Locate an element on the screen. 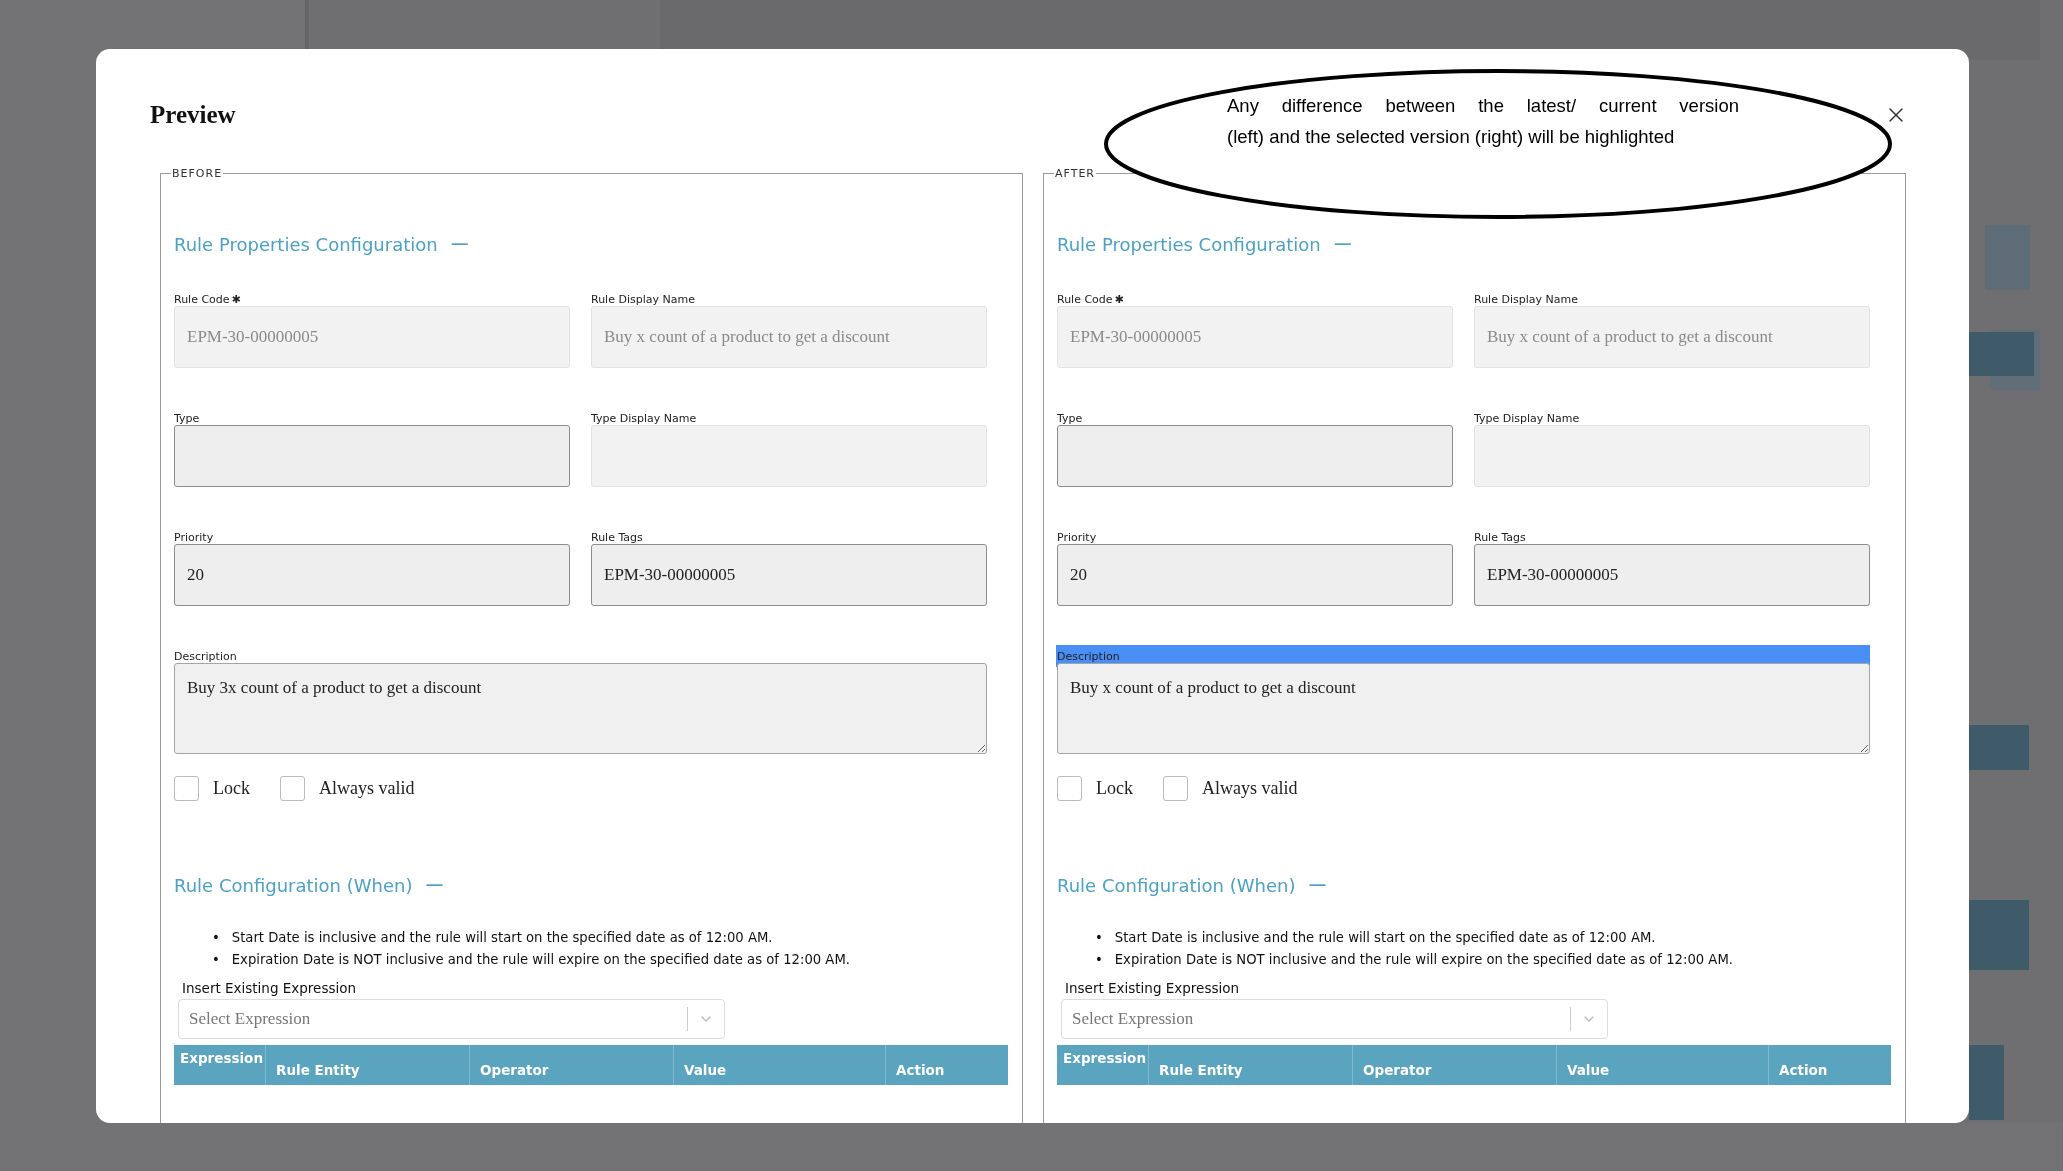 The height and width of the screenshot is (1171, 2063). description-field: Buy x count of a product to get a discount is located at coordinates (1463, 708).